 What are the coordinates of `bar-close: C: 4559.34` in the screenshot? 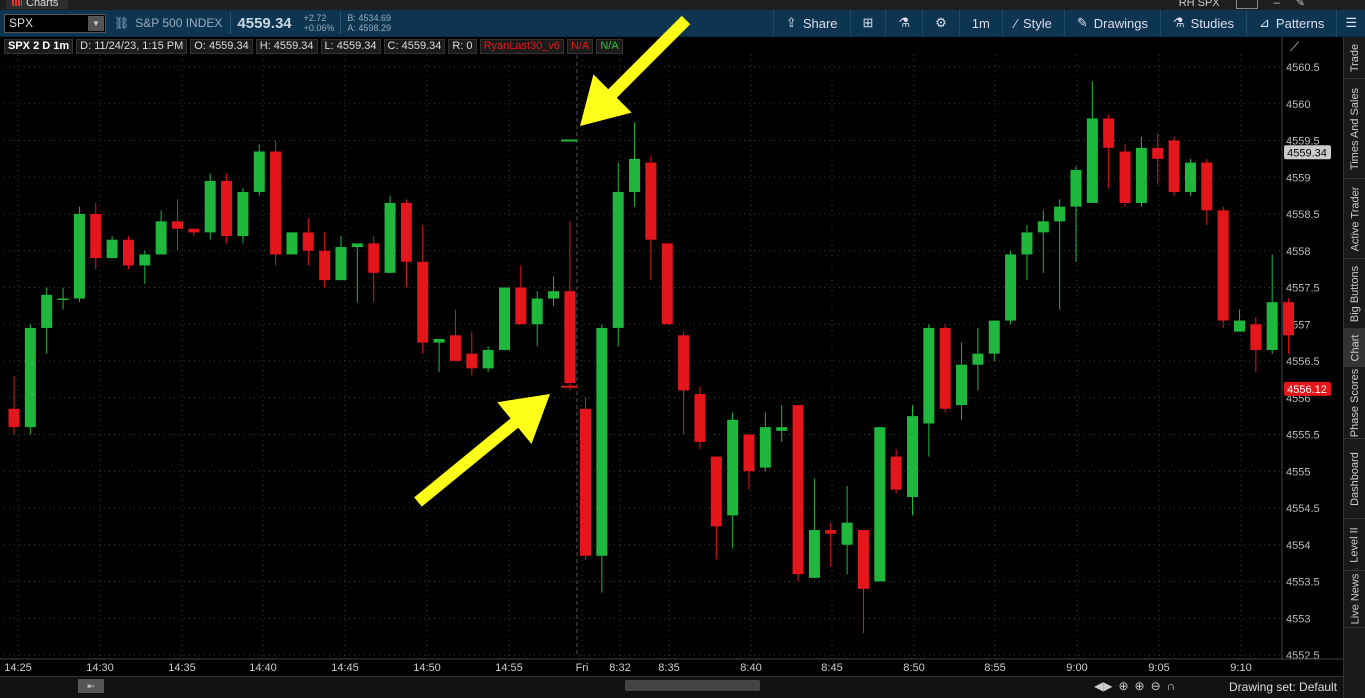 It's located at (414, 46).